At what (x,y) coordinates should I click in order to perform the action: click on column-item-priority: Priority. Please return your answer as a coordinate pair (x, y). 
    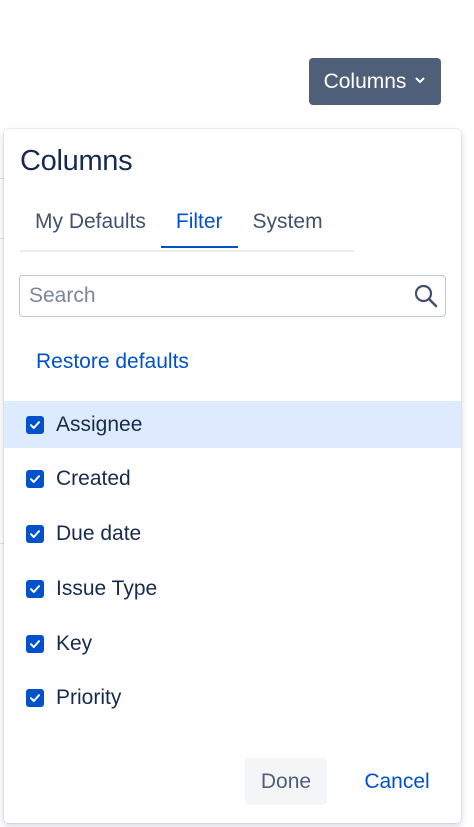
    Looking at the image, I should click on (232, 698).